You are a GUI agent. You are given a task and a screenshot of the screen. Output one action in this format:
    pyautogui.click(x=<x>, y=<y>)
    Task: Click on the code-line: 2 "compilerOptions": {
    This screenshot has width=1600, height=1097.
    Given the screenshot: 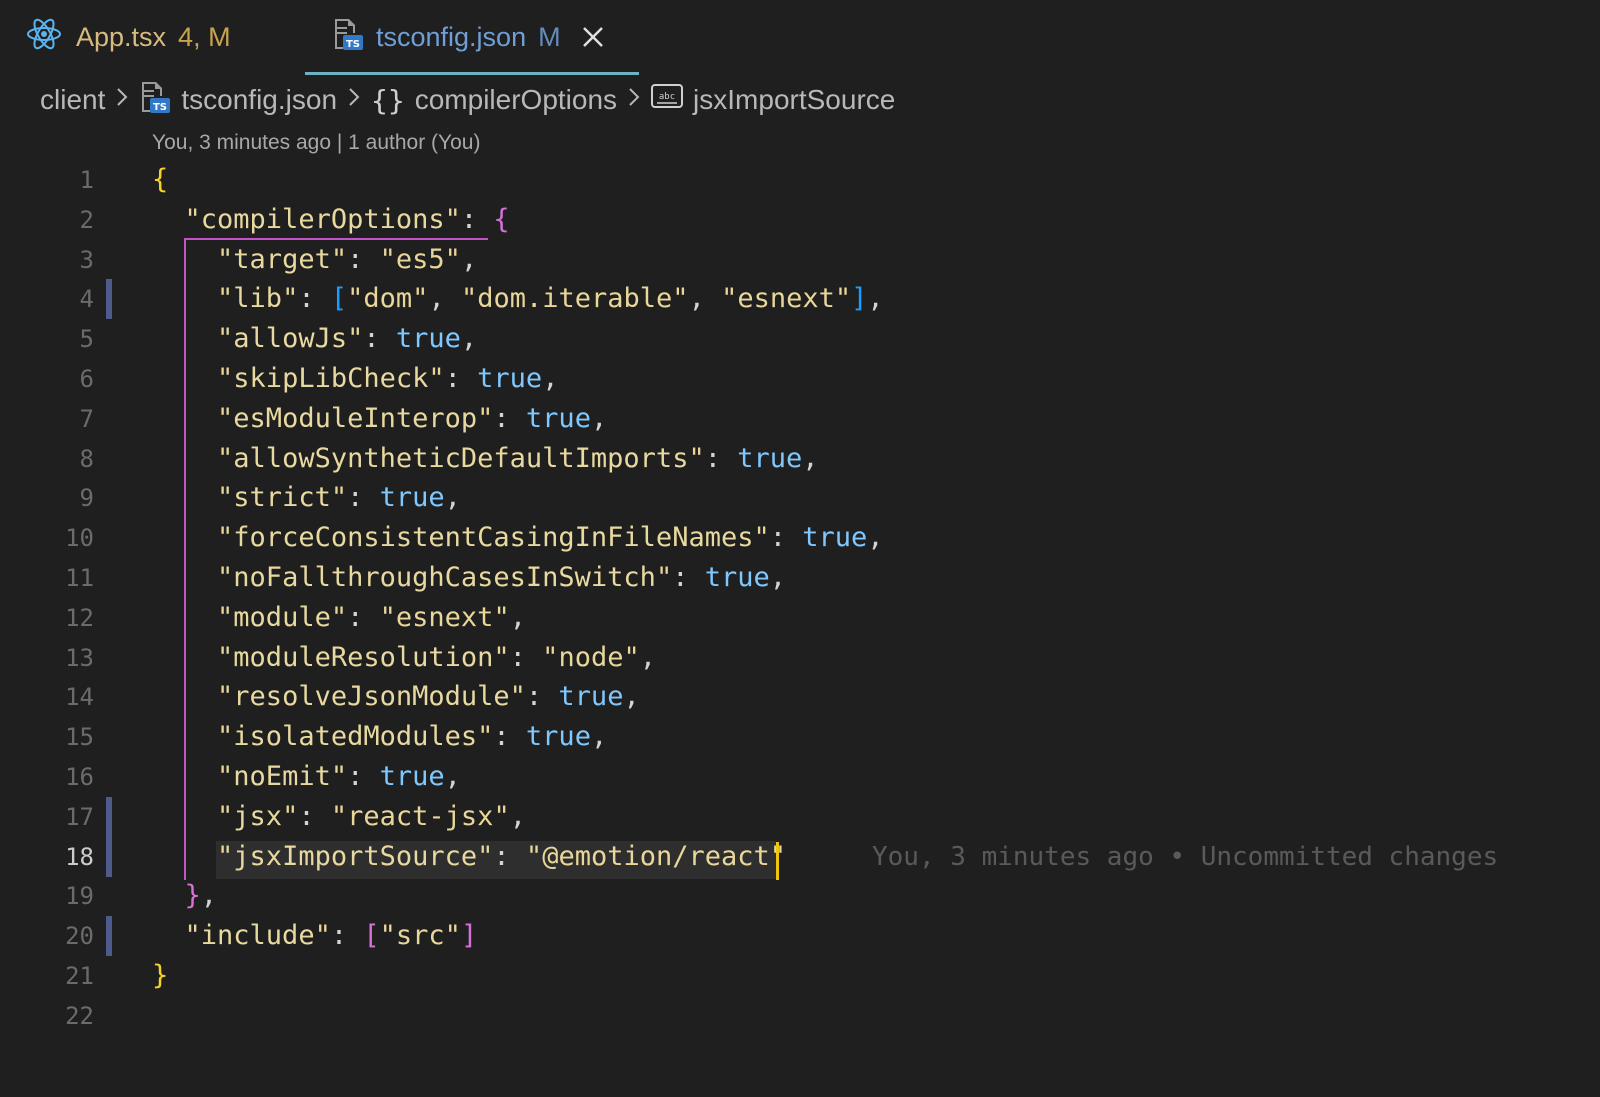 What is the action you would take?
    pyautogui.click(x=800, y=220)
    